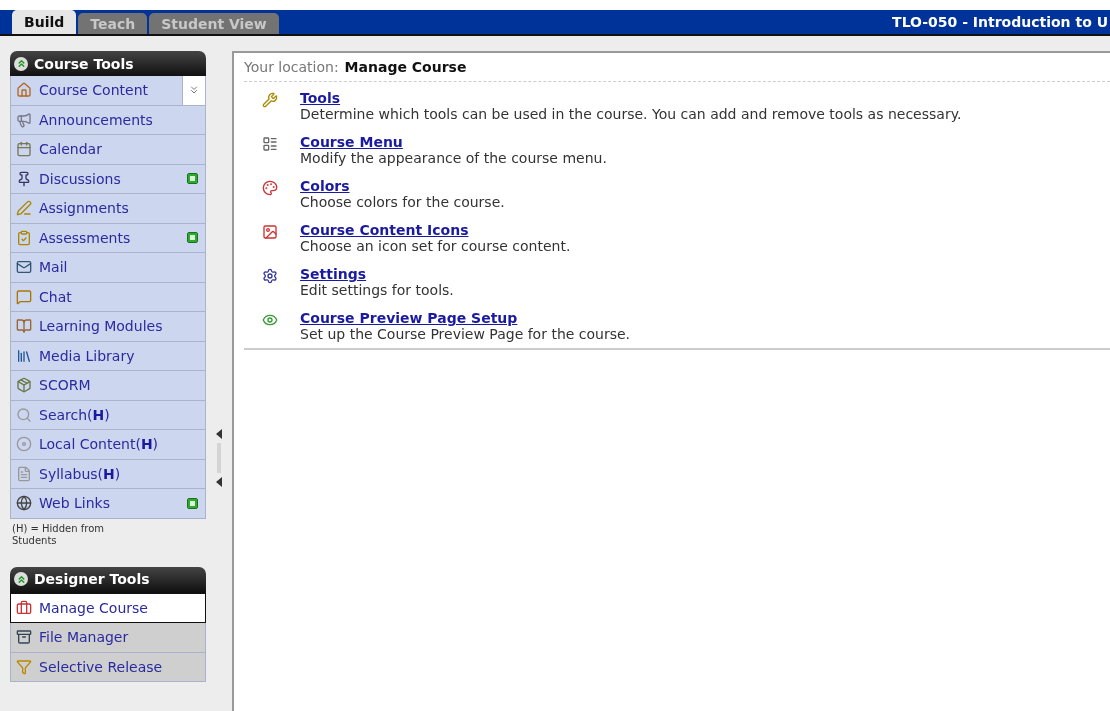 Image resolution: width=1110 pixels, height=711 pixels. What do you see at coordinates (24, 296) in the screenshot?
I see `speech-bubble-icon` at bounding box center [24, 296].